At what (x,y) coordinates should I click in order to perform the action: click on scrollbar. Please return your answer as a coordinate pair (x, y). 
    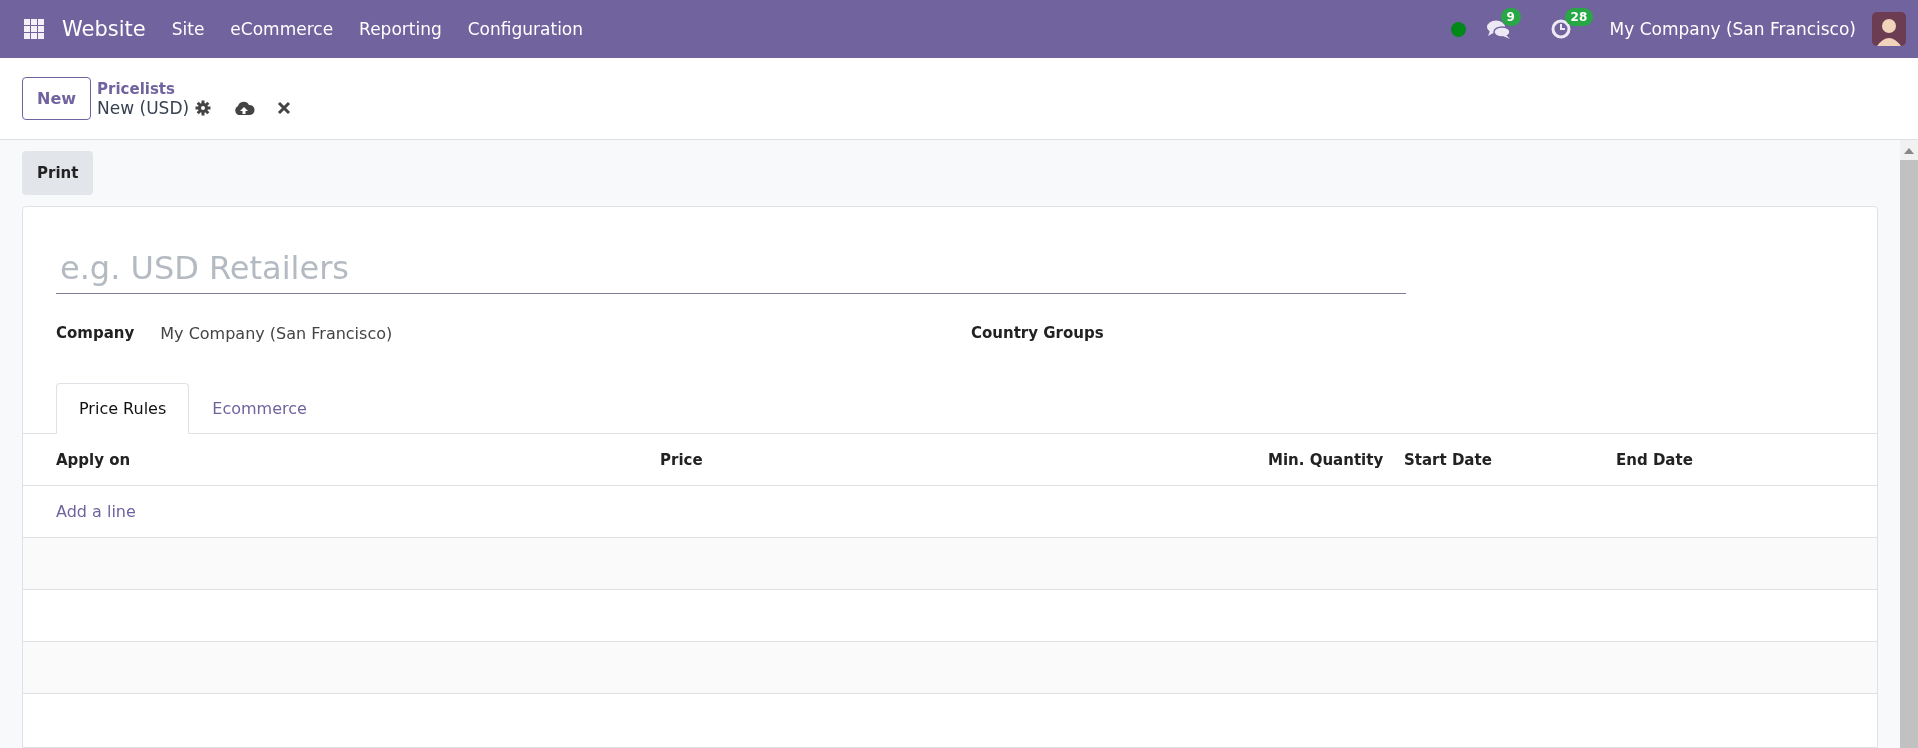
    Looking at the image, I should click on (1909, 444).